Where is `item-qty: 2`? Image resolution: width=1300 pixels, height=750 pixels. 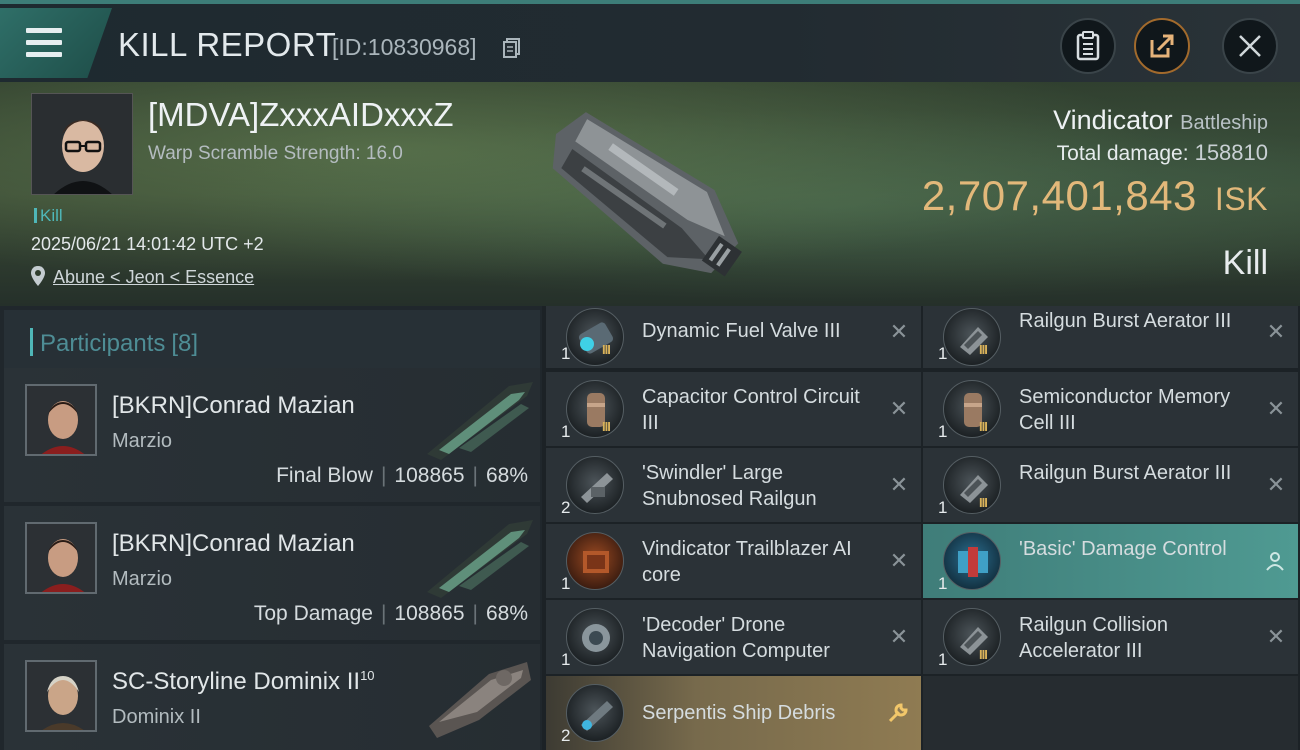
item-qty: 2 is located at coordinates (566, 735).